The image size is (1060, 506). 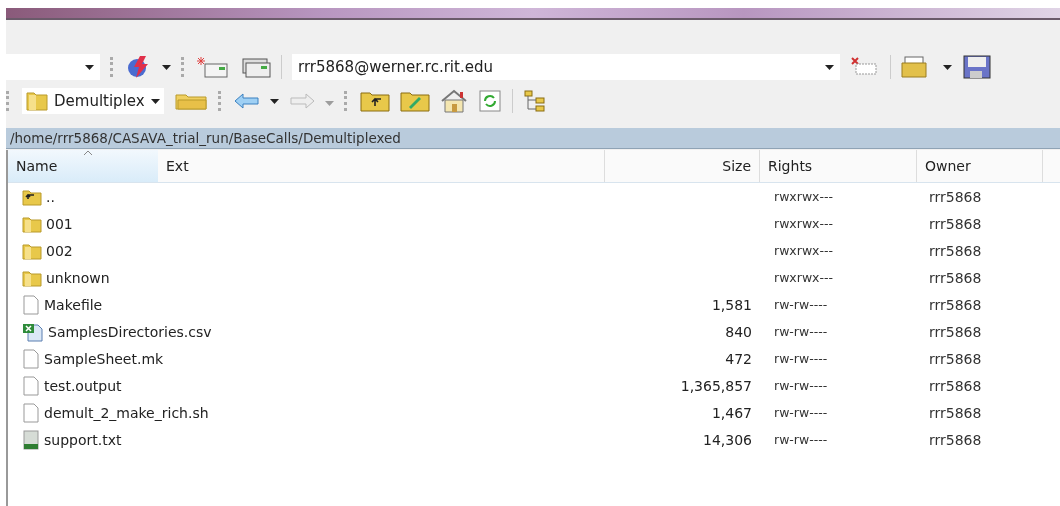 What do you see at coordinates (682, 166) in the screenshot?
I see `column-header: Size` at bounding box center [682, 166].